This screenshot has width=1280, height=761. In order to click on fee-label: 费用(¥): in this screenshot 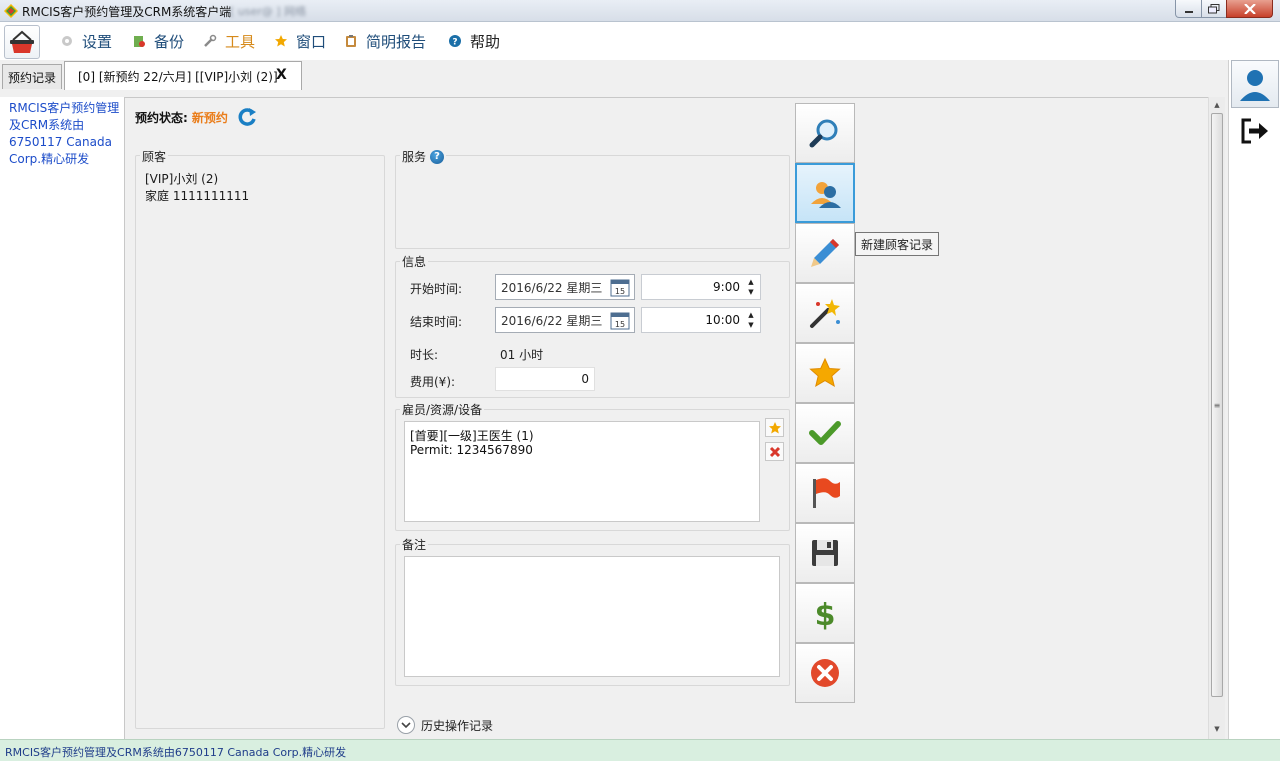, I will do `click(433, 382)`.